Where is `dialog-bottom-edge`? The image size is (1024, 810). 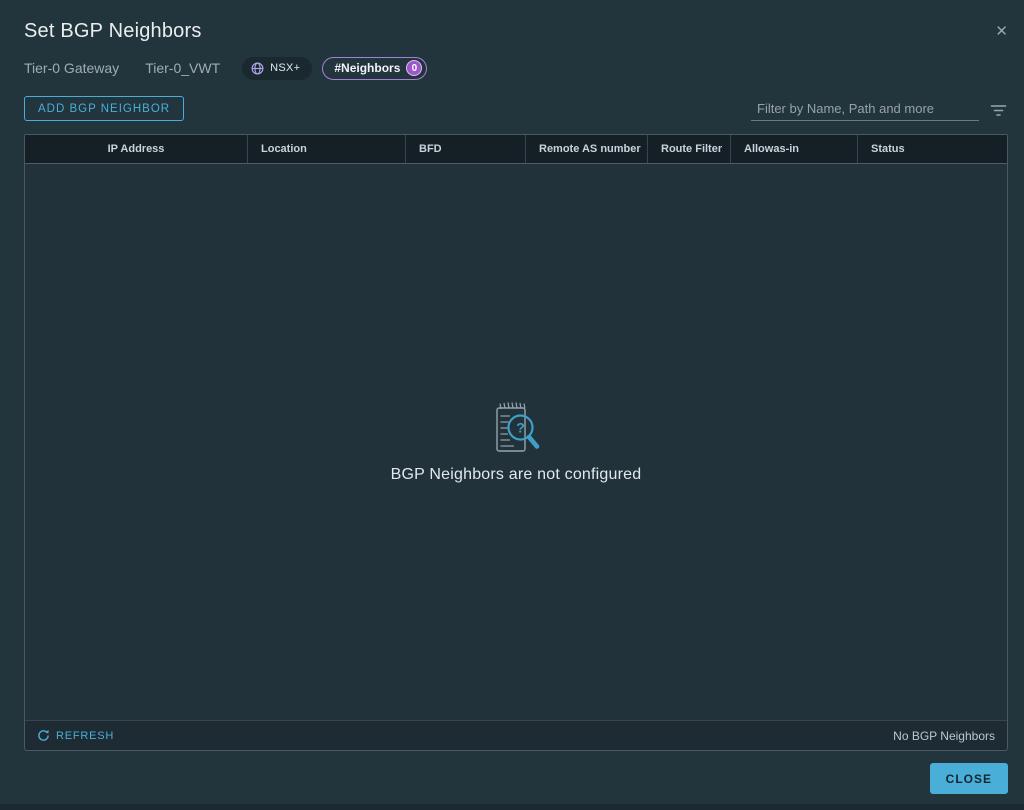 dialog-bottom-edge is located at coordinates (512, 807).